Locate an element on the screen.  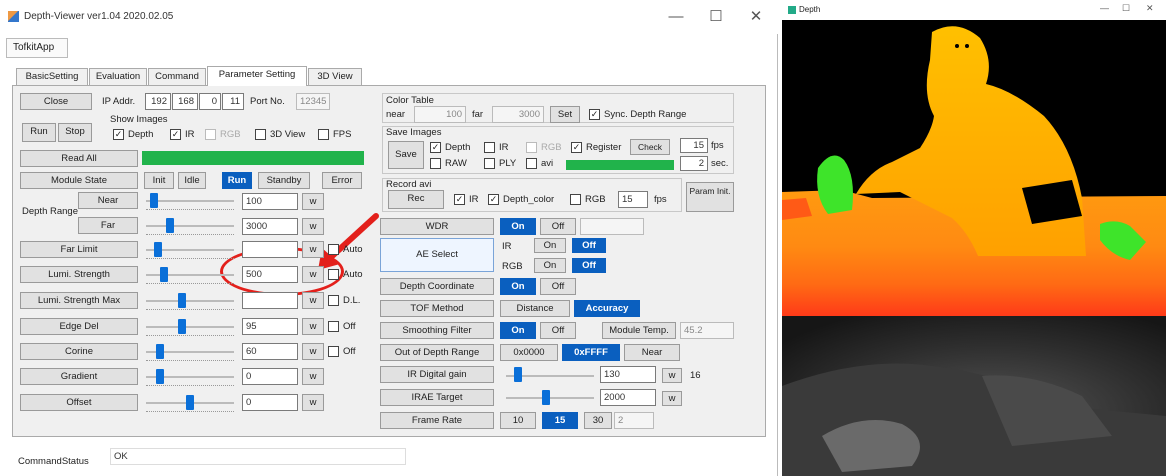
depth-coord-off-button: Off is located at coordinates (558, 286).